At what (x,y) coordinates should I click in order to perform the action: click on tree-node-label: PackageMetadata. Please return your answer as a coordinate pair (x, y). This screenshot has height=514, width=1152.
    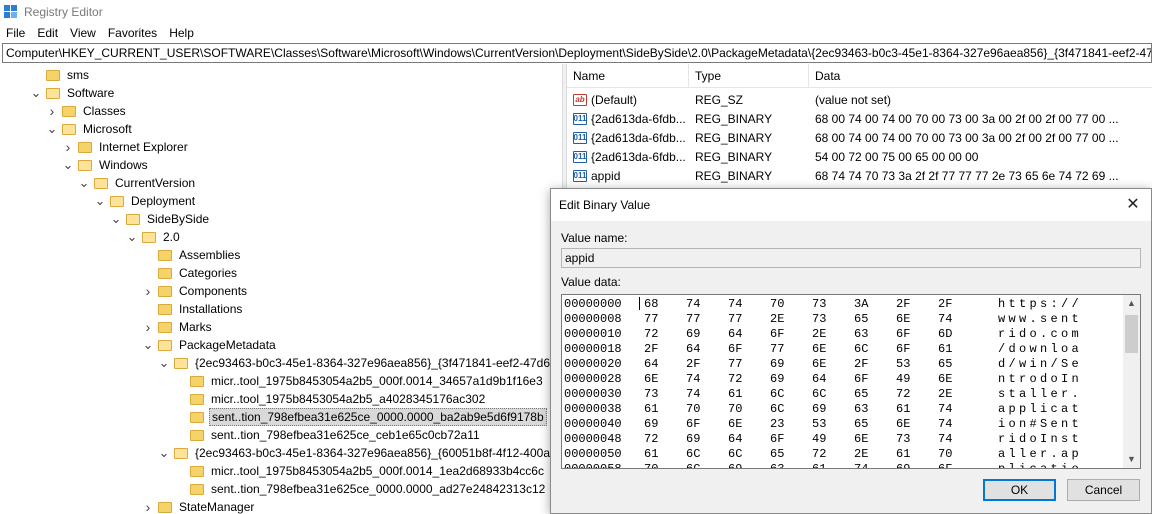
    Looking at the image, I should click on (227, 345).